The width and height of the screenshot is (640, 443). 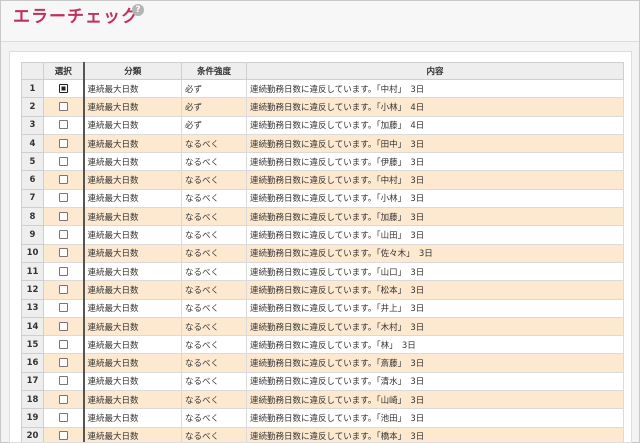 What do you see at coordinates (32, 363) in the screenshot?
I see `row-number: 16` at bounding box center [32, 363].